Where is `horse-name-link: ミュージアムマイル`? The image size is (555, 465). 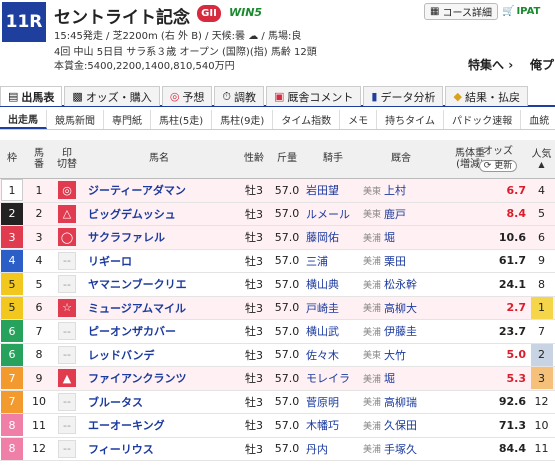 horse-name-link: ミュージアムマイル is located at coordinates (159, 308).